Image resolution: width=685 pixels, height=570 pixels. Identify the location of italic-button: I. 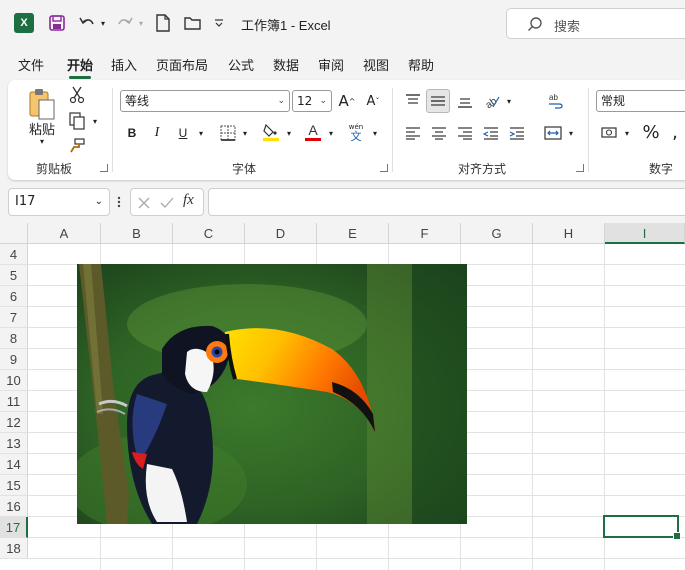
(157, 133).